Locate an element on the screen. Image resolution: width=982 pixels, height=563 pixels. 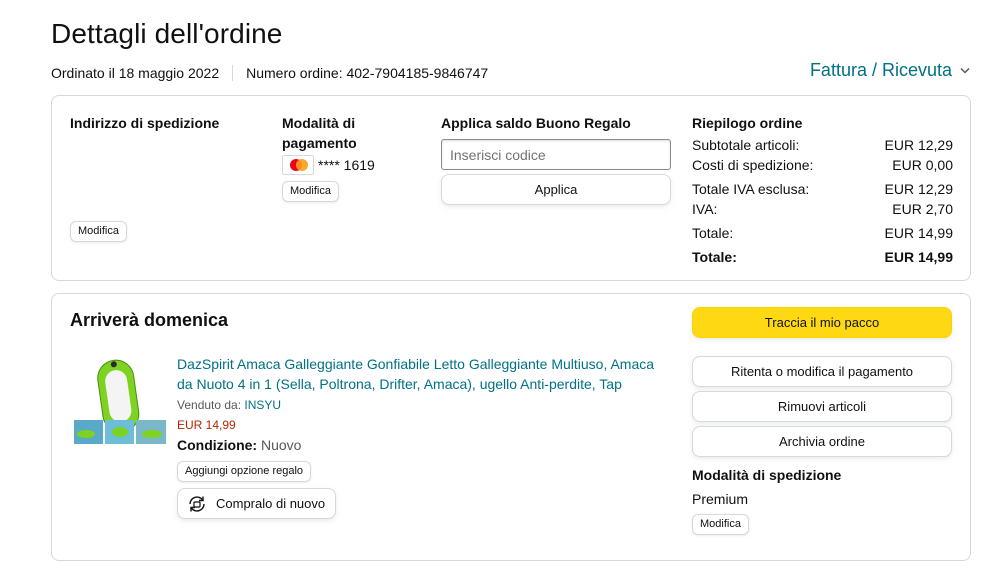
delivery-title: Arriverà domenica is located at coordinates (149, 320).